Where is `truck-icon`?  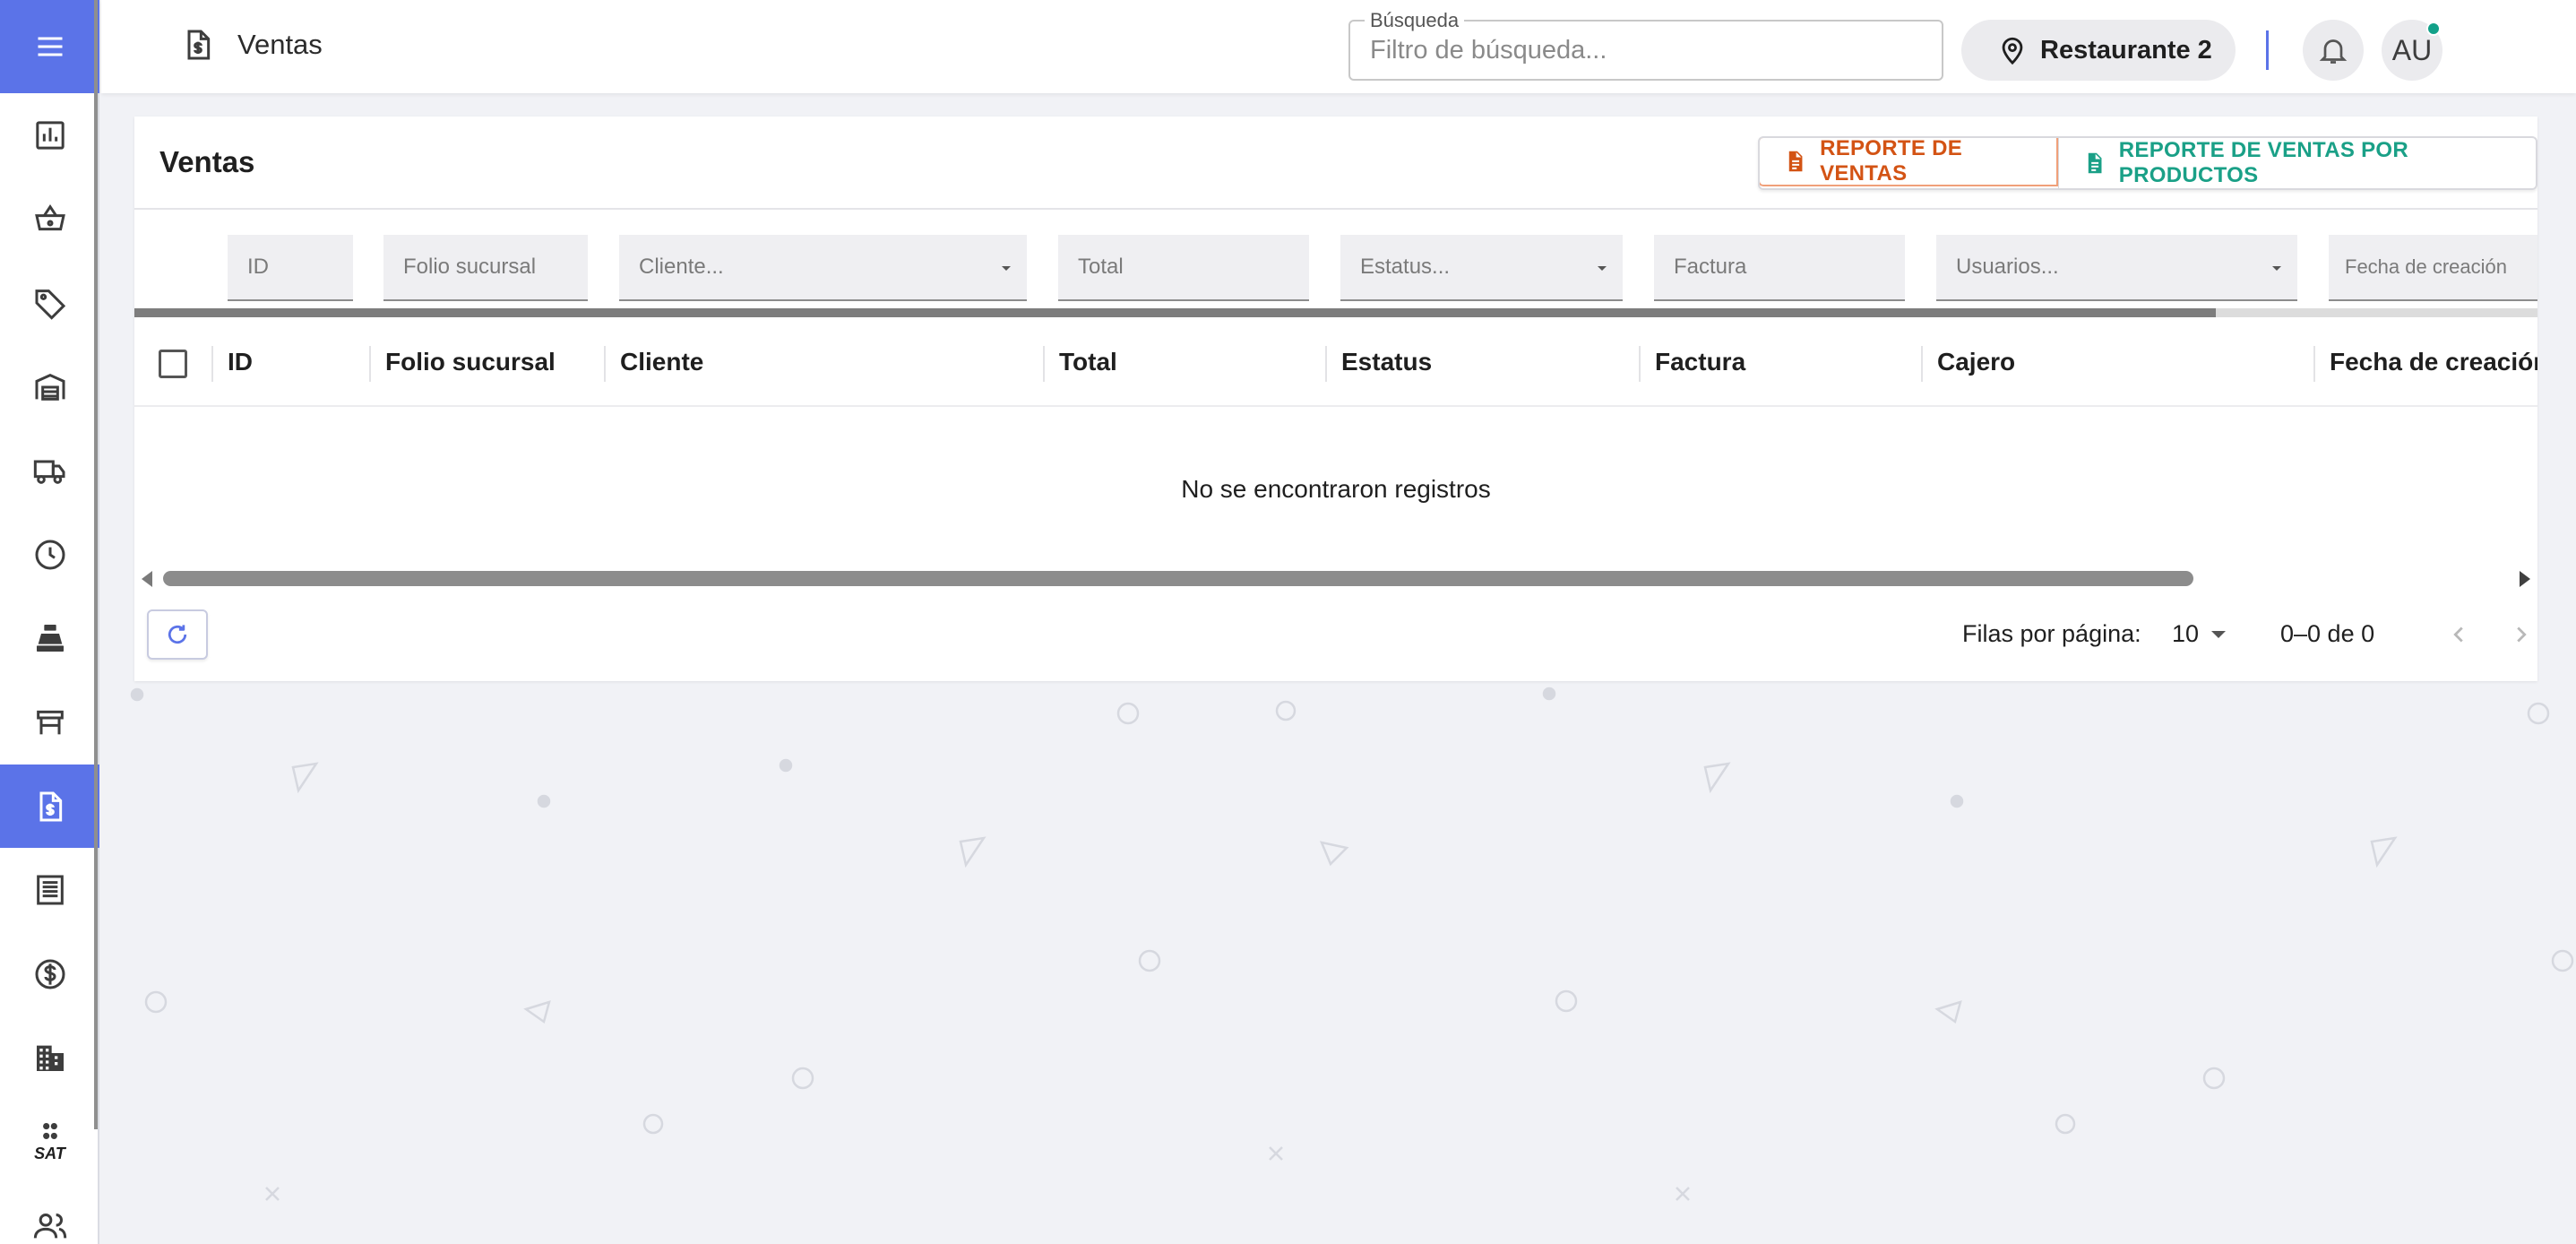 truck-icon is located at coordinates (49, 472).